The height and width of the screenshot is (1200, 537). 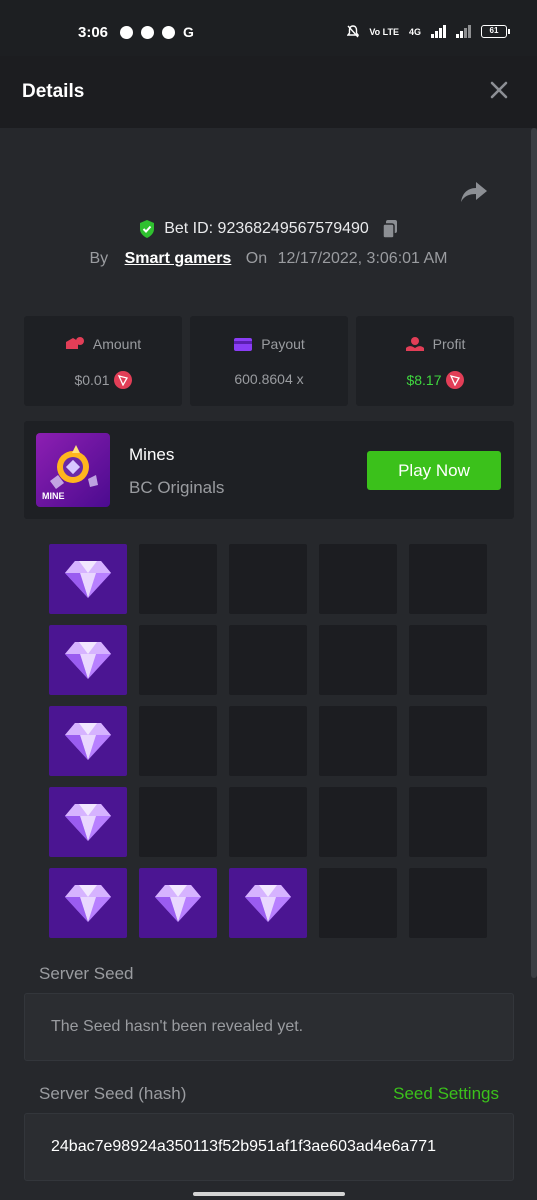 What do you see at coordinates (390, 229) in the screenshot?
I see `copy-icon` at bounding box center [390, 229].